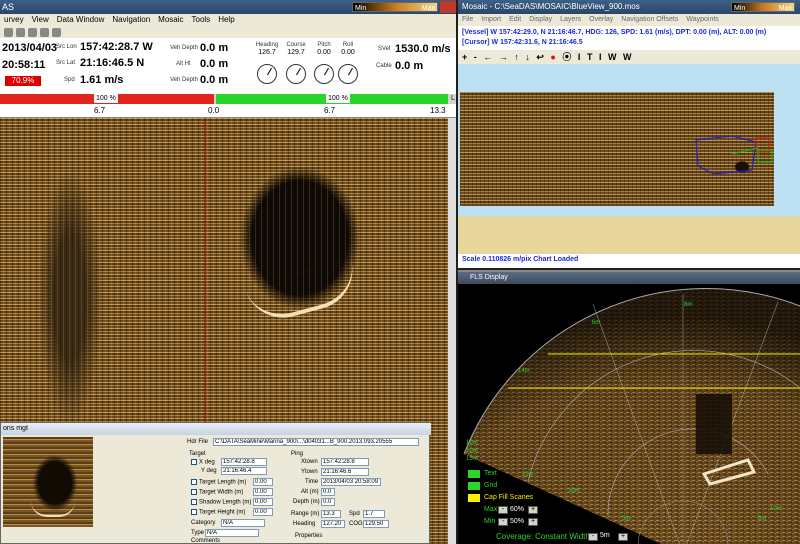 This screenshot has width=800, height=544. I want to click on x-deg-field: 157:42:28.8, so click(244, 462).